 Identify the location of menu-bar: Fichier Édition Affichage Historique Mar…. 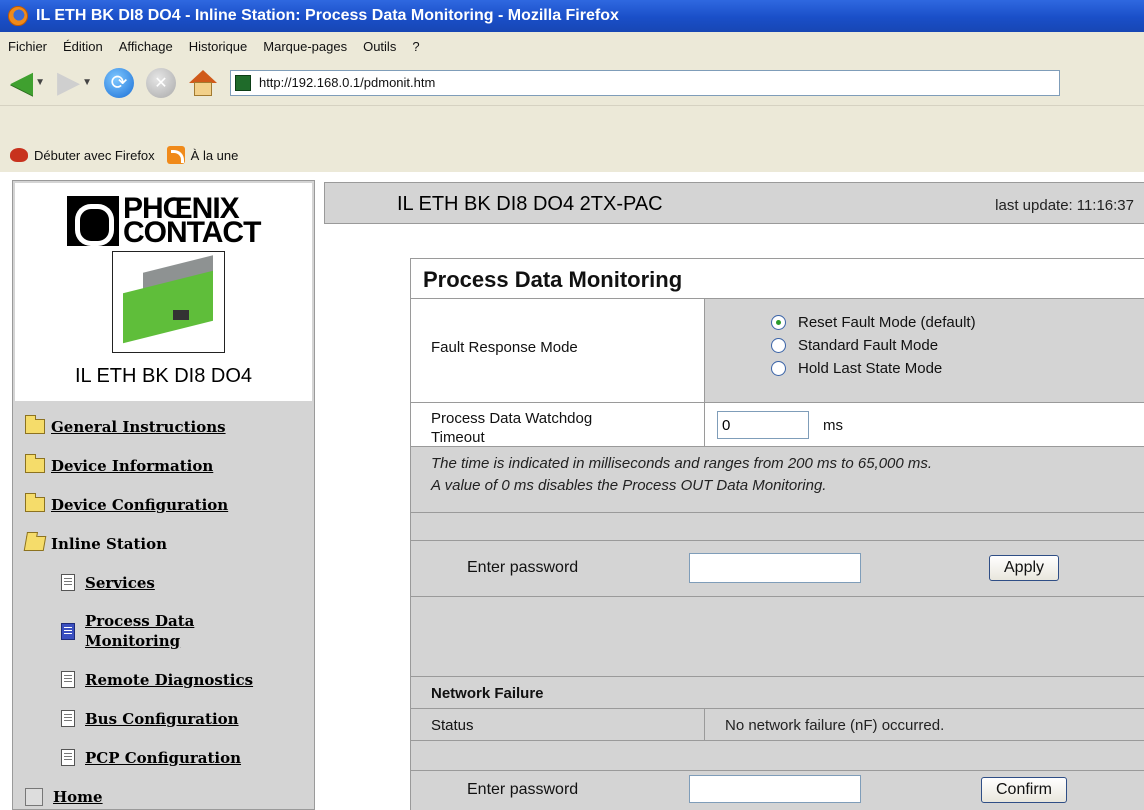
(572, 46).